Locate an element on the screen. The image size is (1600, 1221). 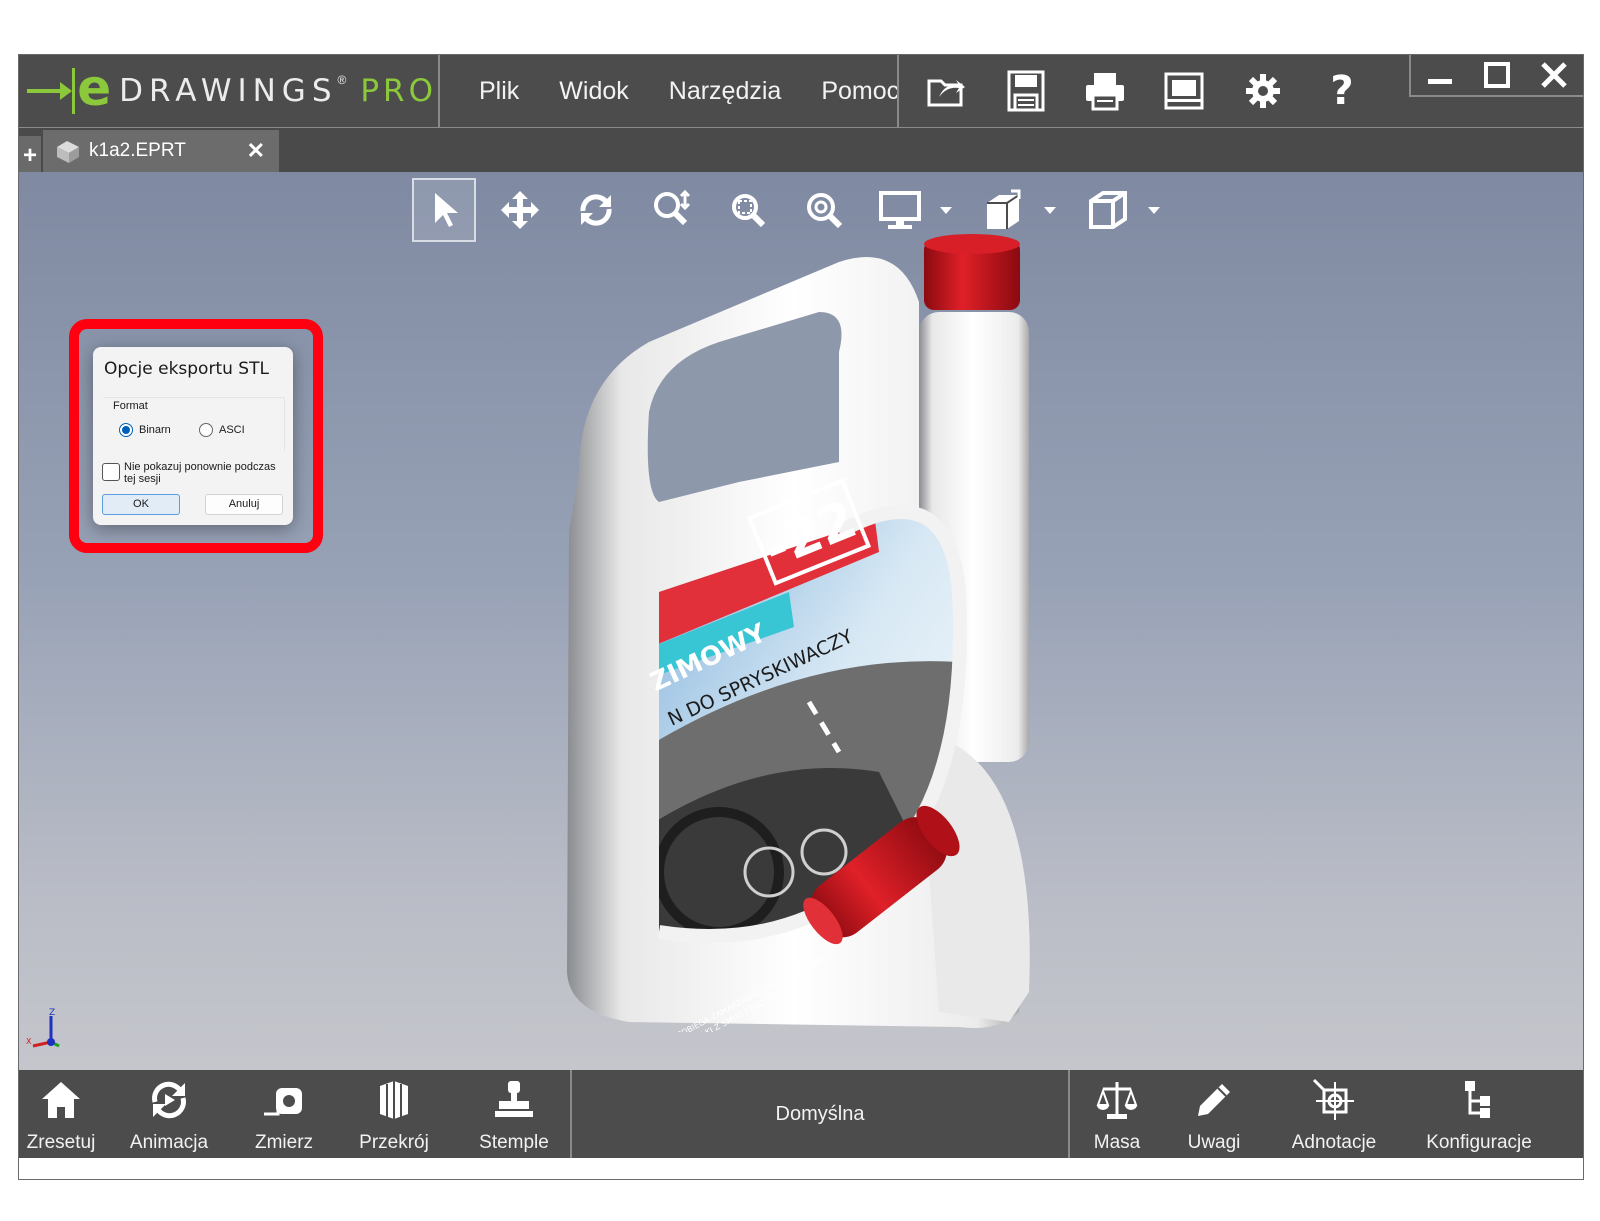
mass-label: Masa is located at coordinates (1117, 1142).